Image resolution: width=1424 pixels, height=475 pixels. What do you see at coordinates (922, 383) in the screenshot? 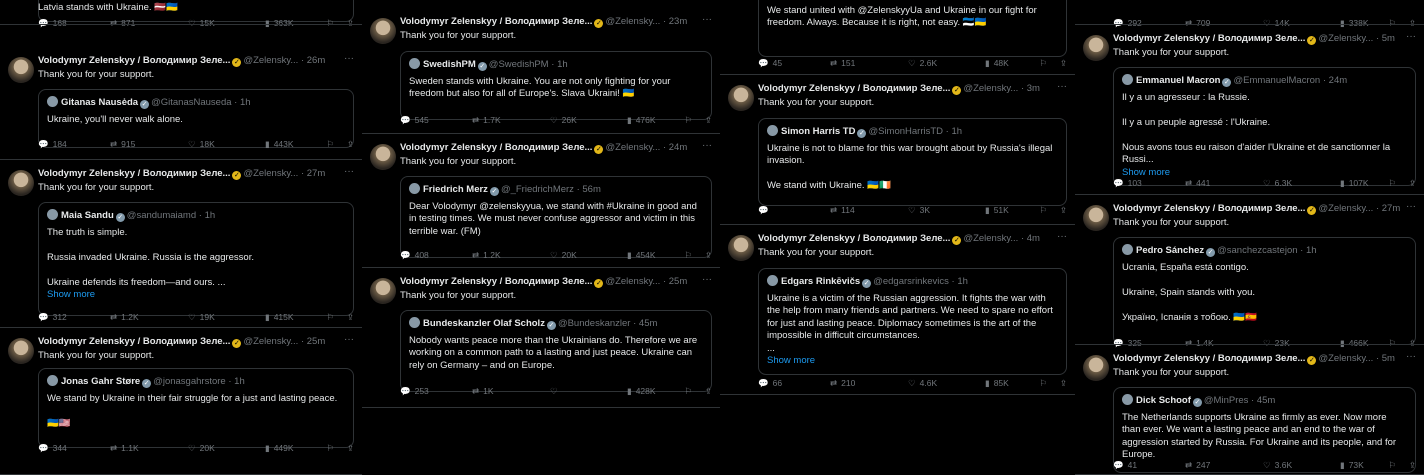
I see `like-button: ♡ 4.6K` at bounding box center [922, 383].